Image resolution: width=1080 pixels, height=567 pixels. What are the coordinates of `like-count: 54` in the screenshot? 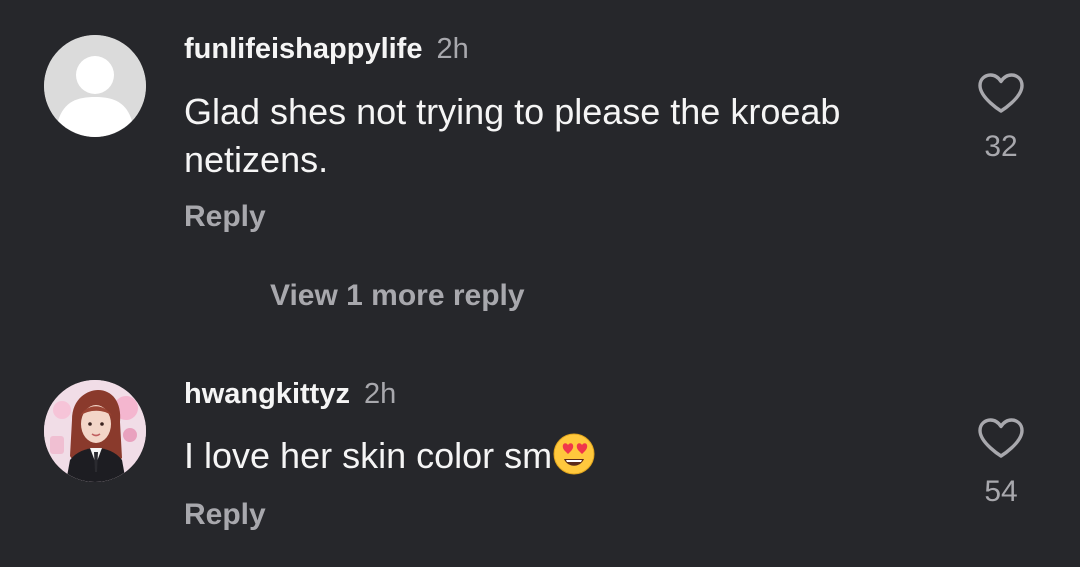 It's located at (1001, 491).